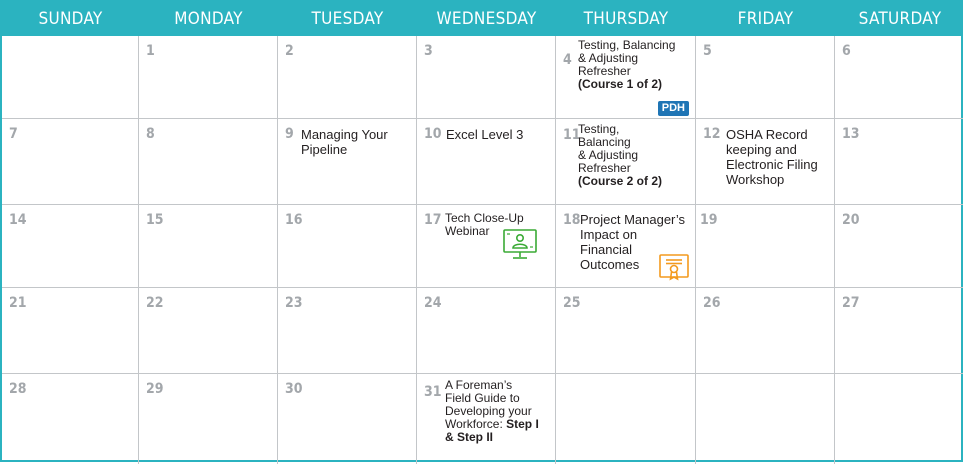 This screenshot has width=963, height=464. Describe the element at coordinates (851, 134) in the screenshot. I see `day-number: 13` at that location.